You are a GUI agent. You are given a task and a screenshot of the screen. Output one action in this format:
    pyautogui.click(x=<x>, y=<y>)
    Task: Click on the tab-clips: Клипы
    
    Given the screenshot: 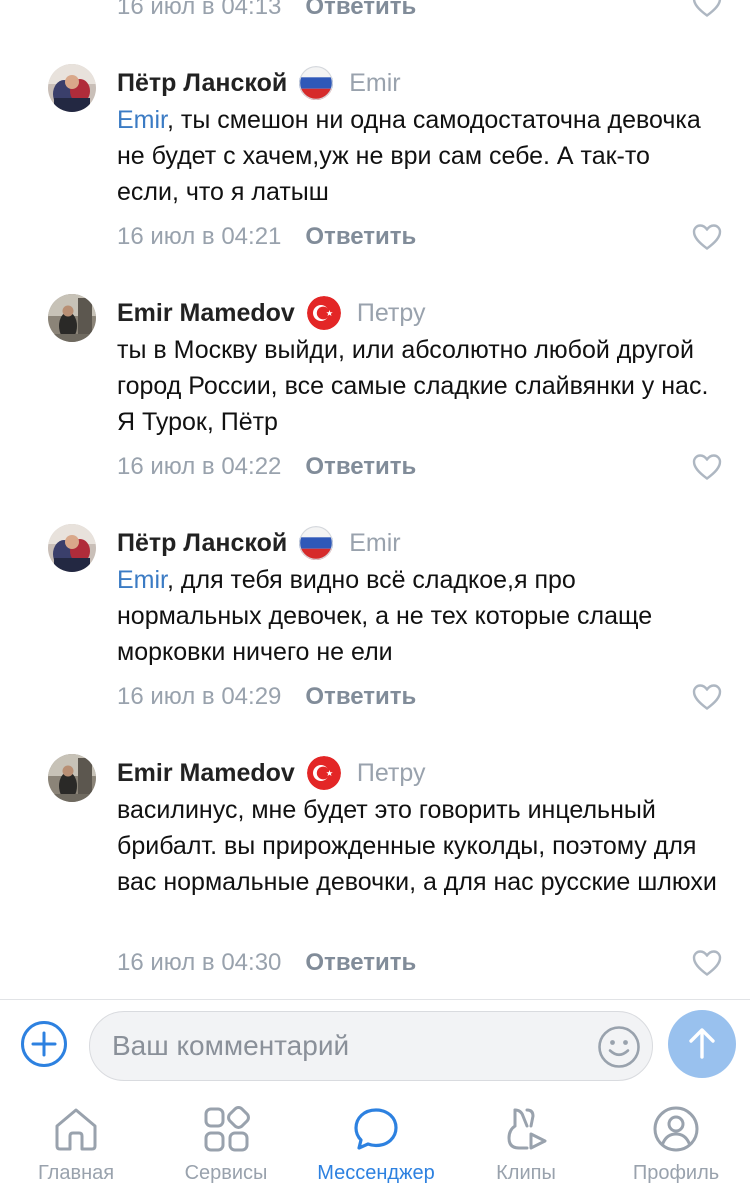 What is the action you would take?
    pyautogui.click(x=526, y=1140)
    